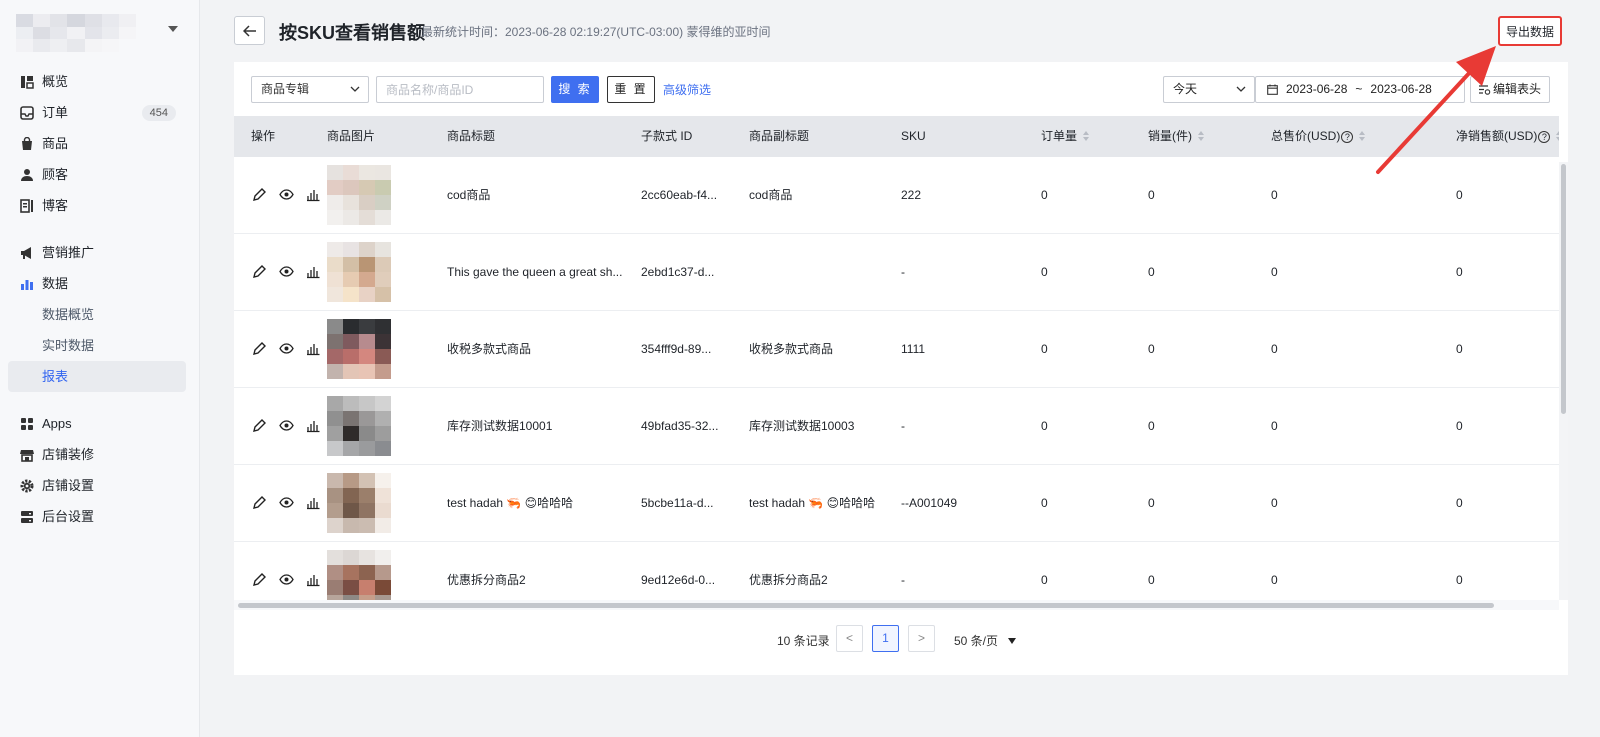 The height and width of the screenshot is (737, 1600). I want to click on date-preset-select: 今天, so click(1209, 89).